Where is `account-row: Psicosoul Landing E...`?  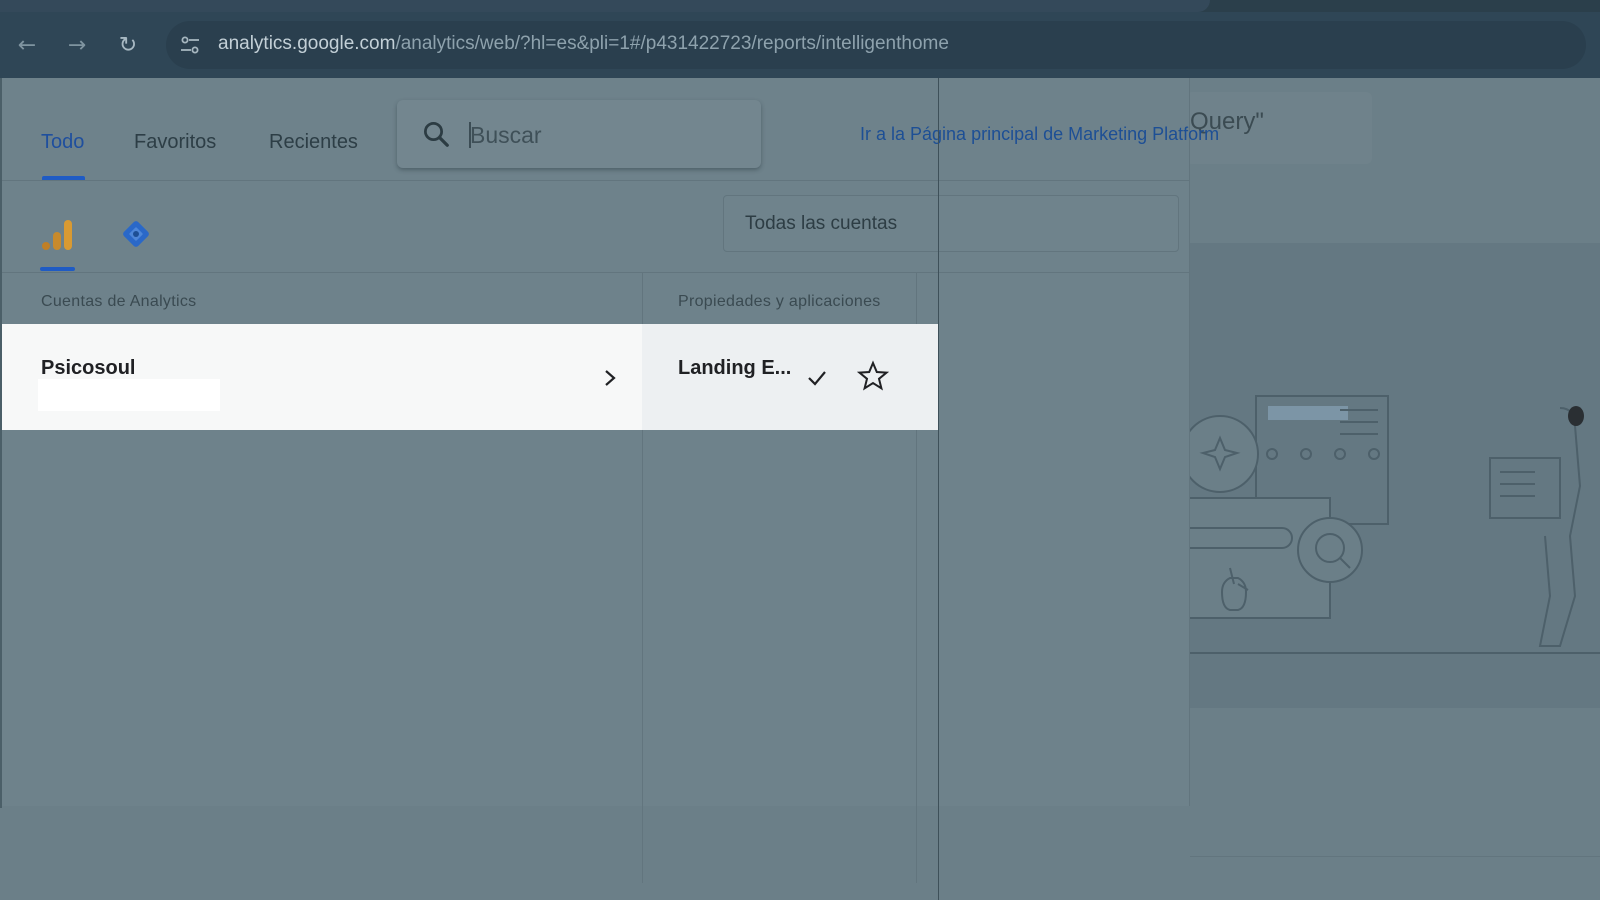
account-row: Psicosoul Landing E... is located at coordinates (469, 377).